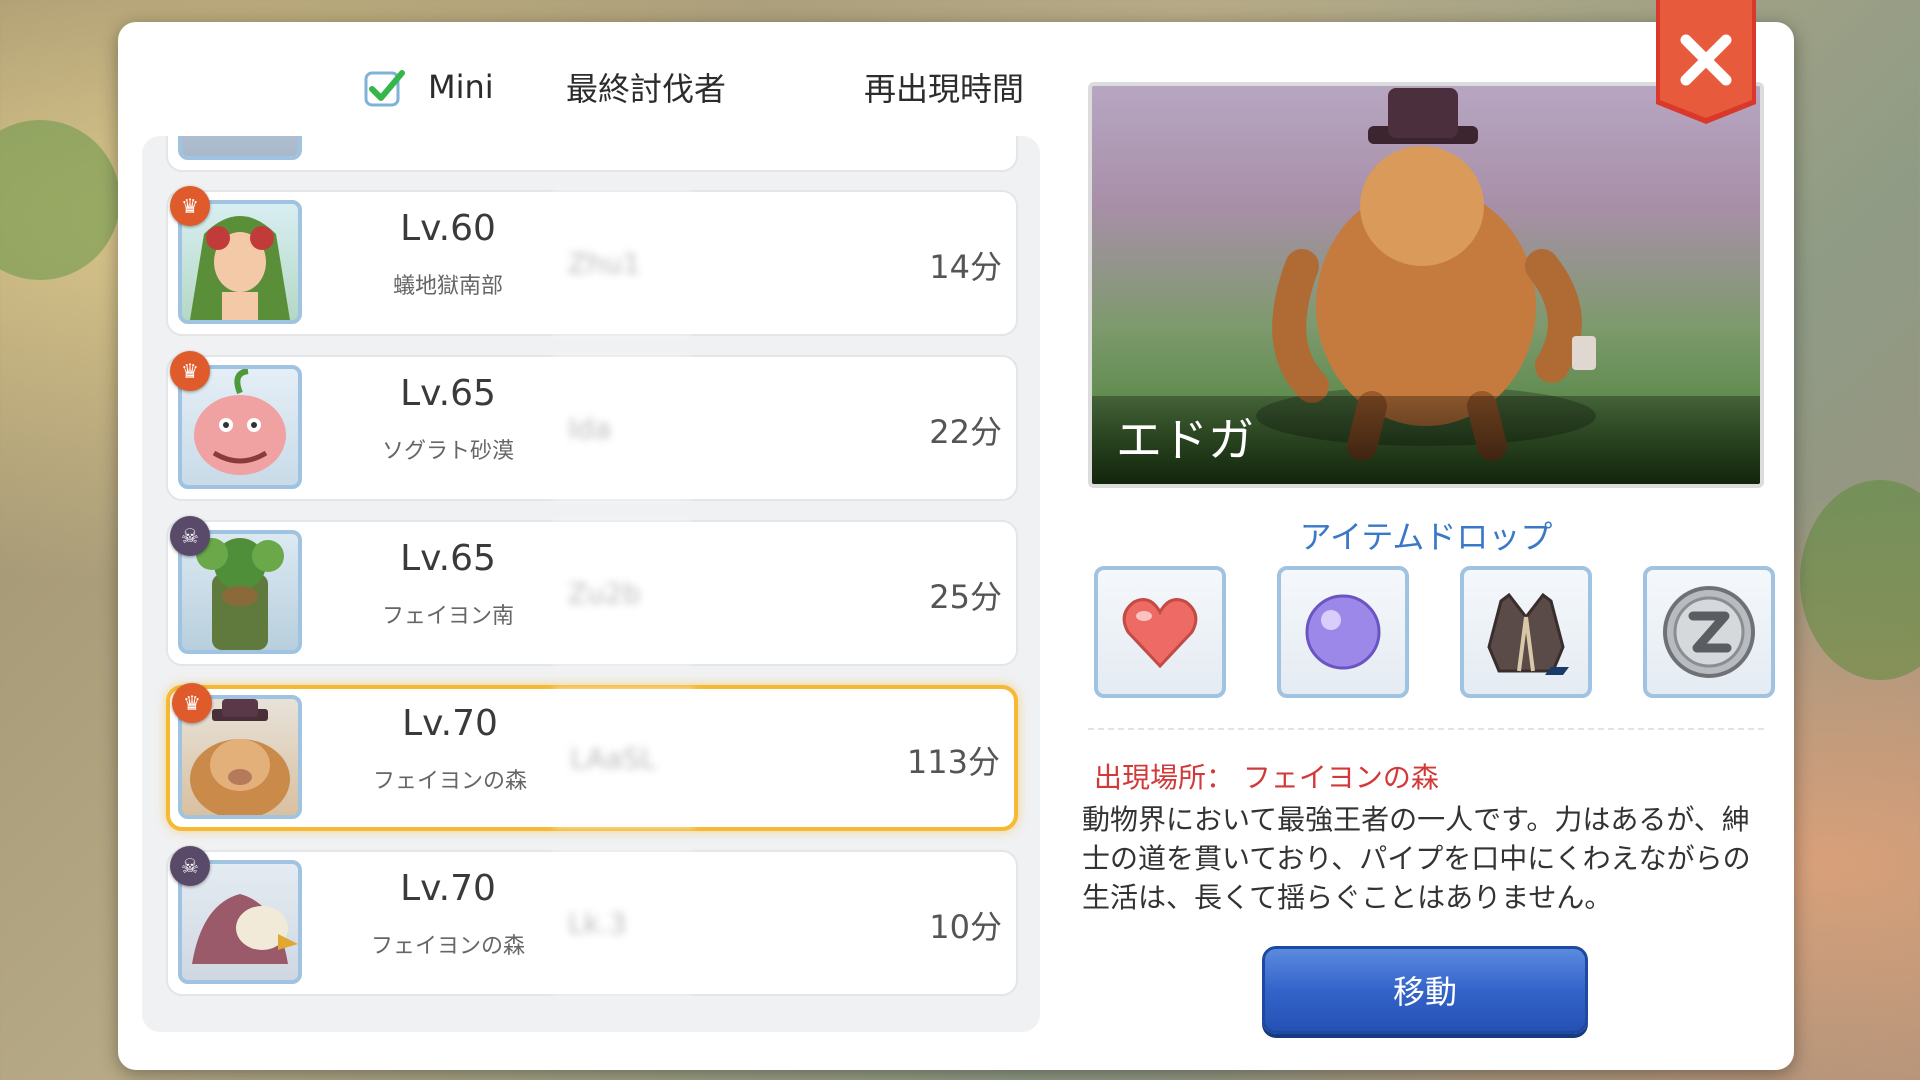  I want to click on last-killer-name: Ida, so click(622, 428).